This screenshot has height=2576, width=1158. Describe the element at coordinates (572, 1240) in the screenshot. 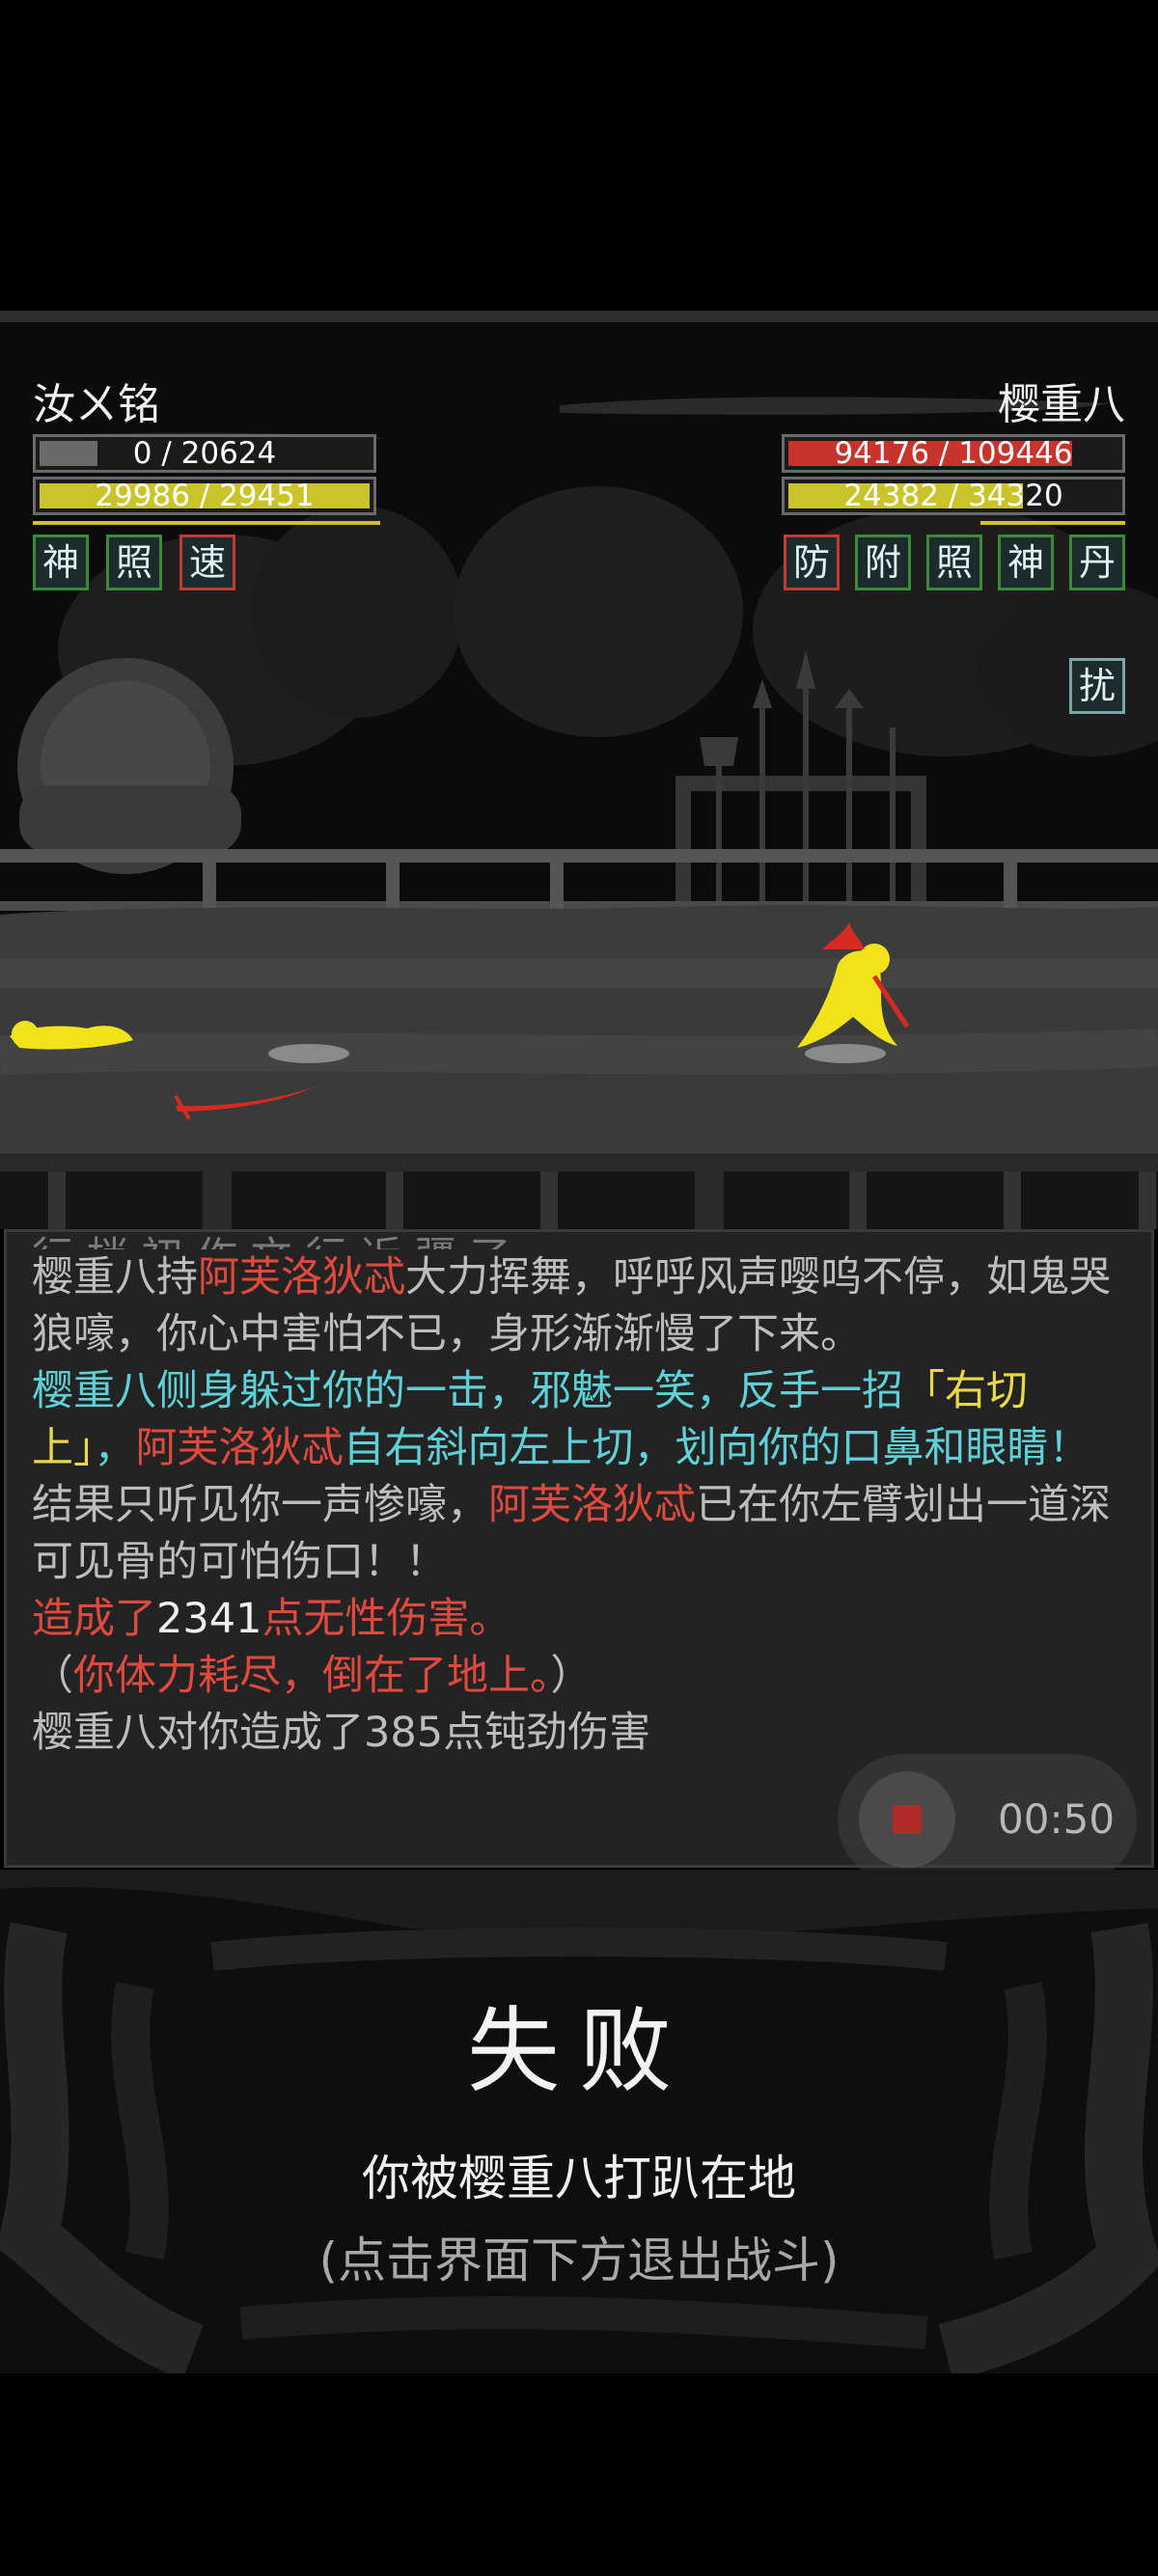

I see `log-cut-line: 行 梢 初 作 文 行 近 疆 了` at that location.